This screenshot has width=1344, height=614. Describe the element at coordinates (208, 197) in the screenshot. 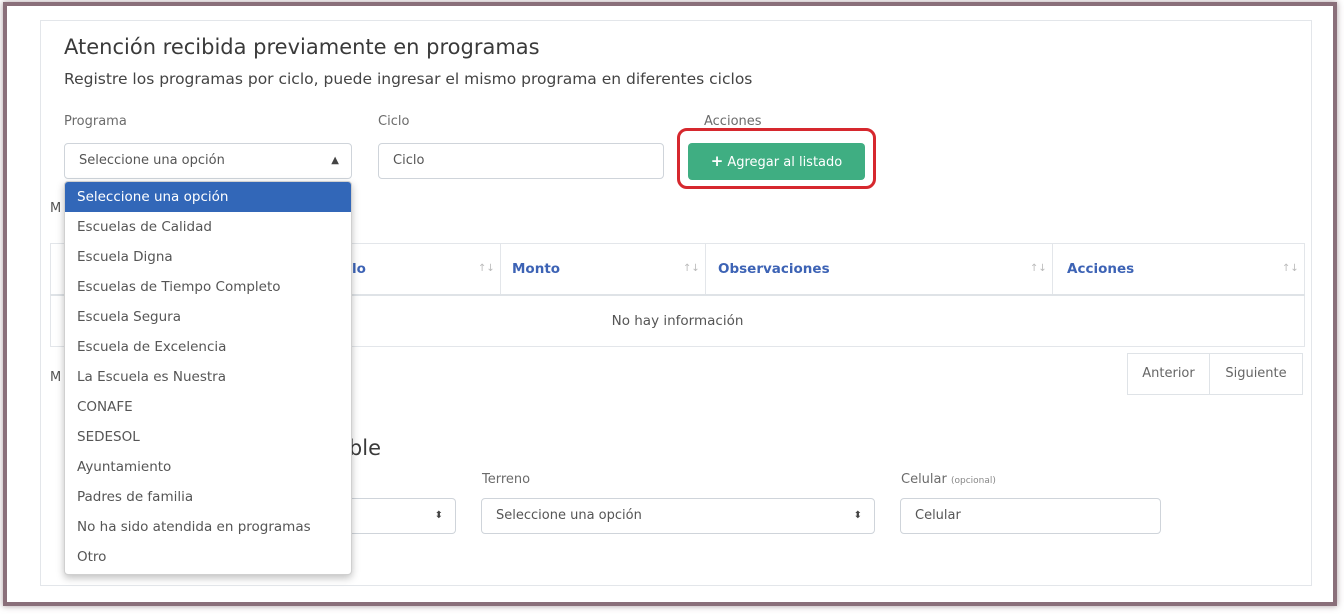

I see `dropdown-option: Seleccione una opción` at that location.